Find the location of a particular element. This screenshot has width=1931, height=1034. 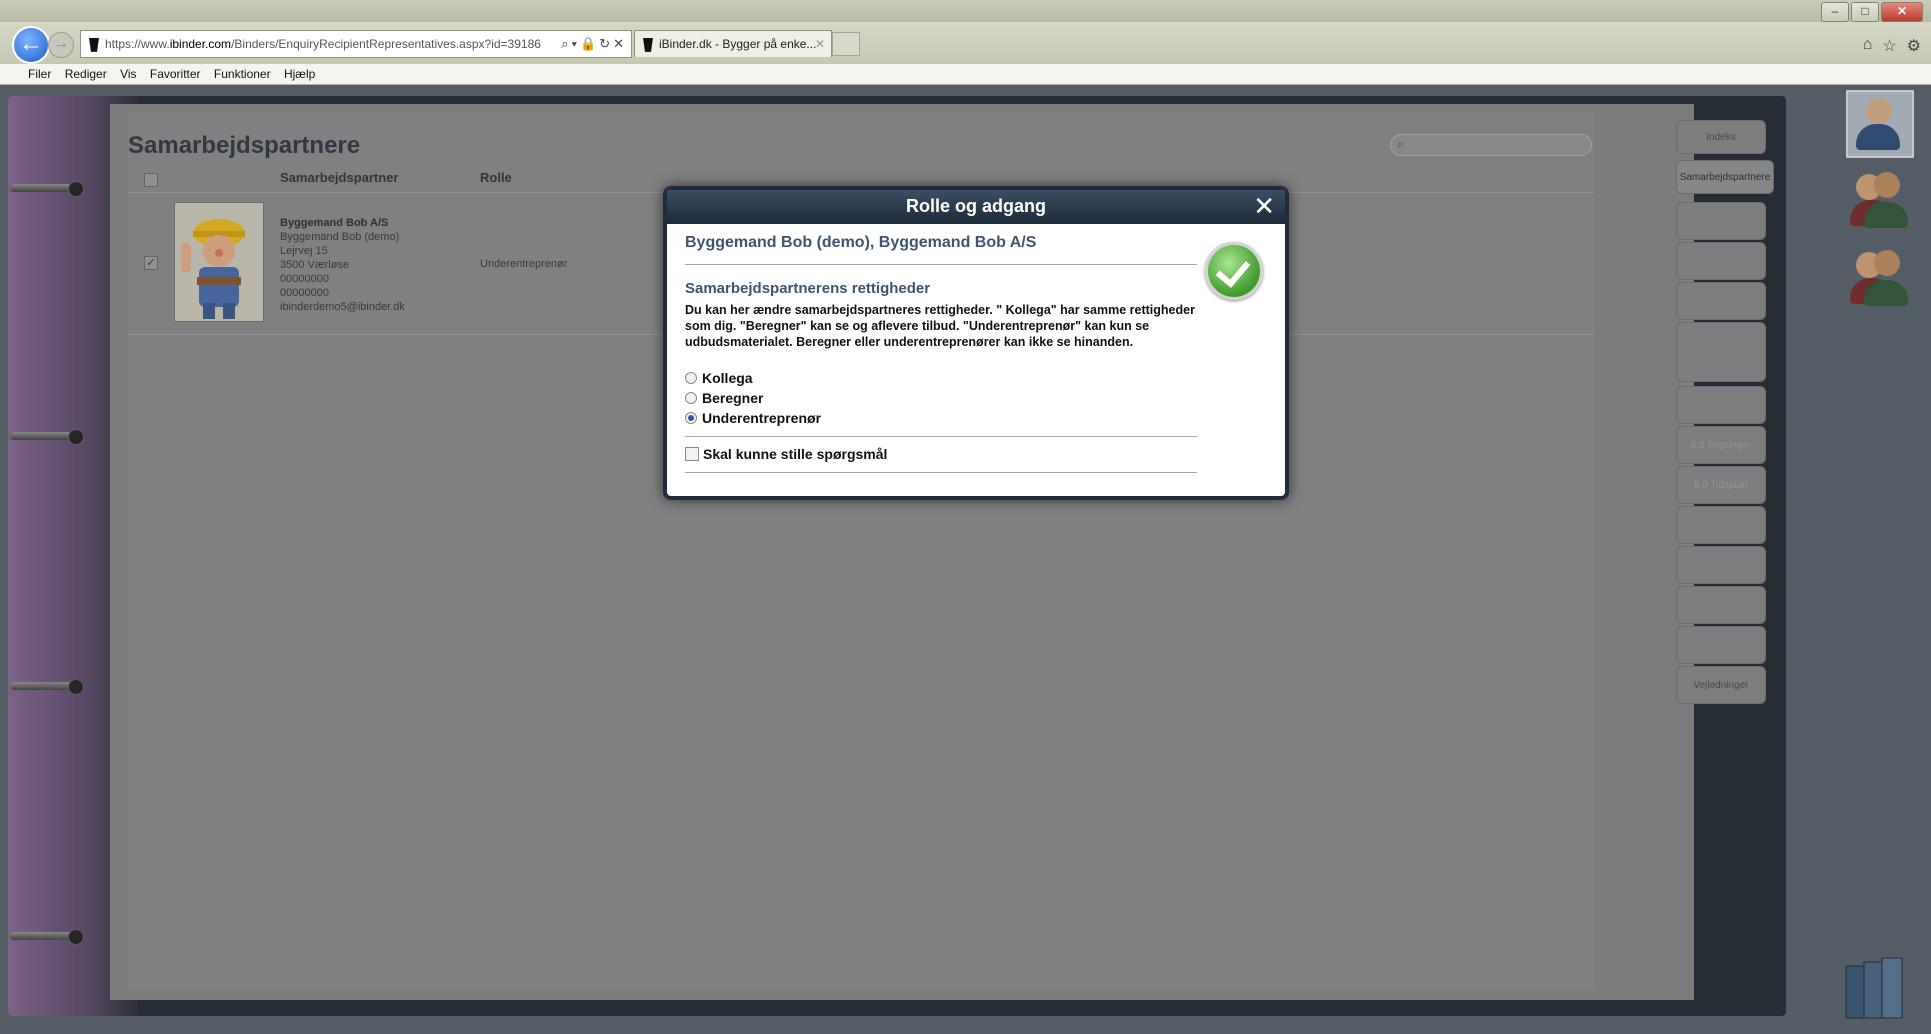

back-arrow-icon: ← is located at coordinates (31, 45).